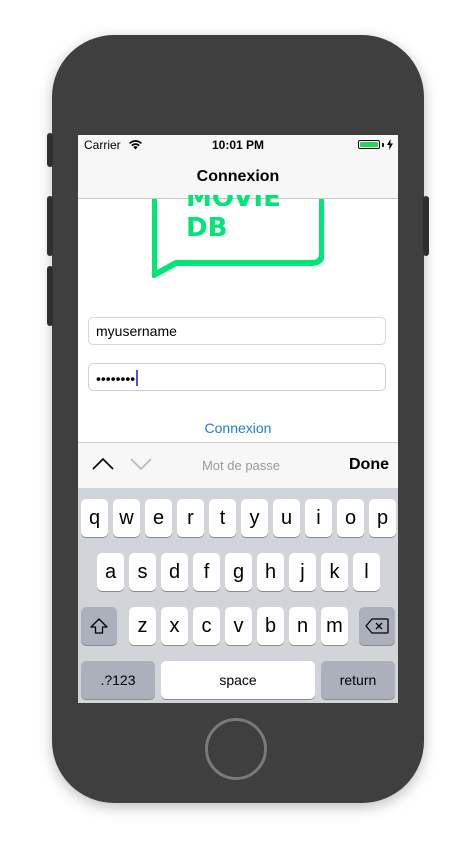 This screenshot has height=854, width=476. I want to click on delete-icon, so click(377, 626).